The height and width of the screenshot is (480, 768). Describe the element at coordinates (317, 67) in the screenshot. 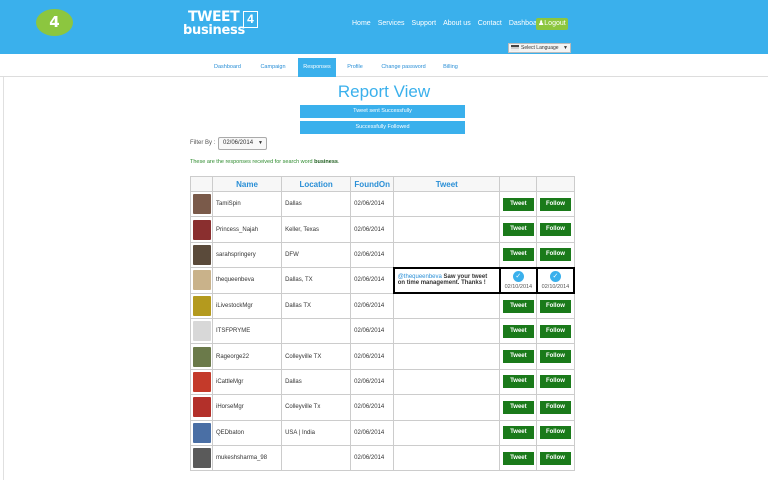

I see `subnav-responses: Responses` at that location.